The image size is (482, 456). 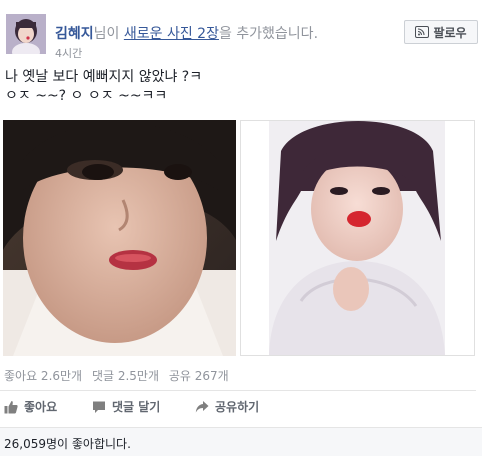 I want to click on share-label: 공유하기, so click(x=237, y=407).